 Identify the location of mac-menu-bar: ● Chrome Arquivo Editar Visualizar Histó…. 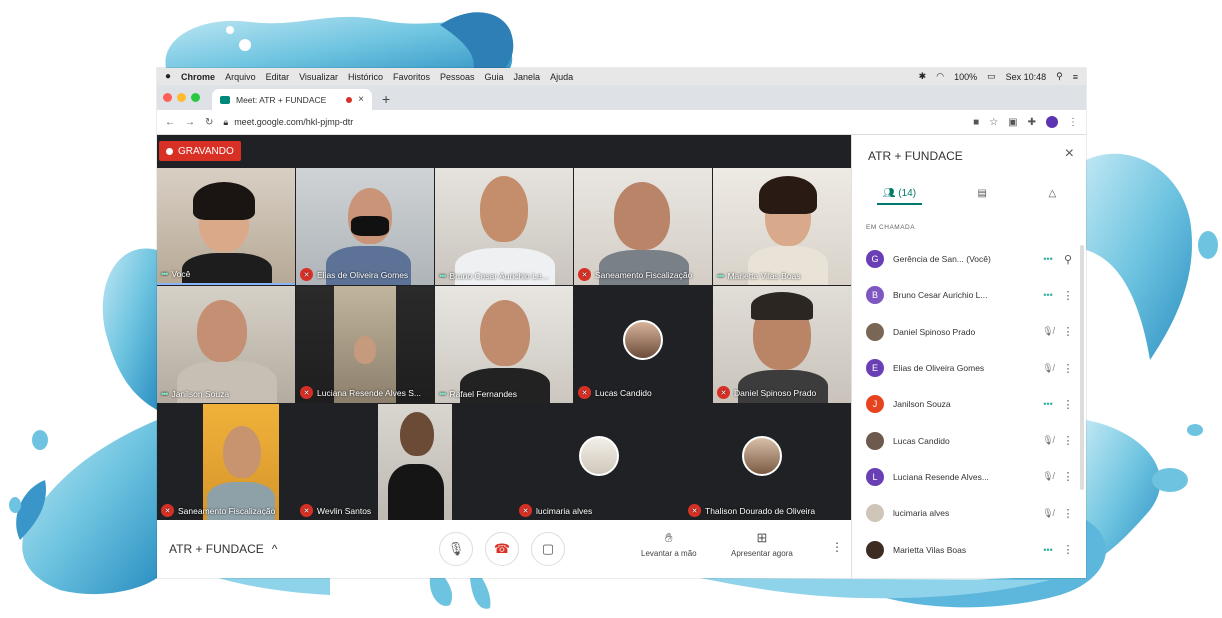
(621, 76).